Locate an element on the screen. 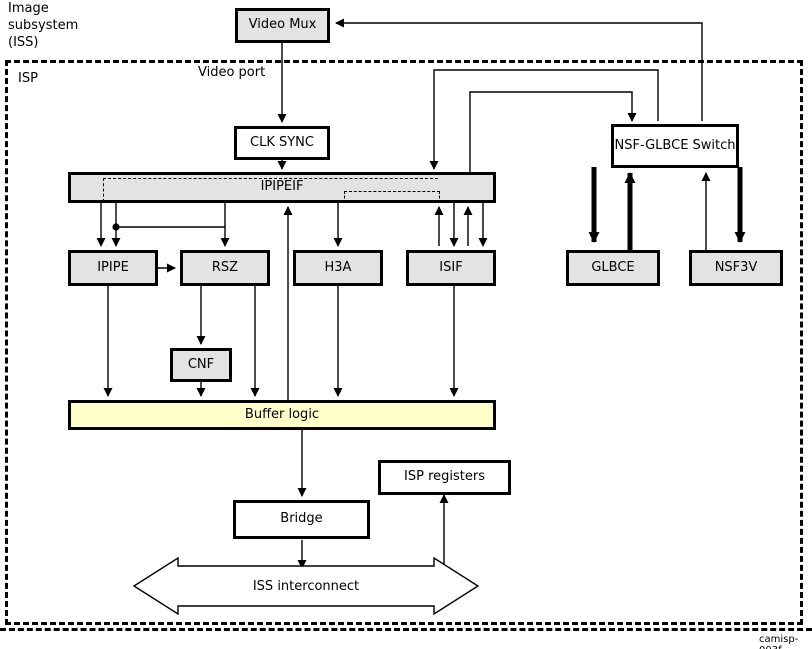 This screenshot has height=649, width=812. node-buffer-logic: Buffer logic is located at coordinates (282, 415).